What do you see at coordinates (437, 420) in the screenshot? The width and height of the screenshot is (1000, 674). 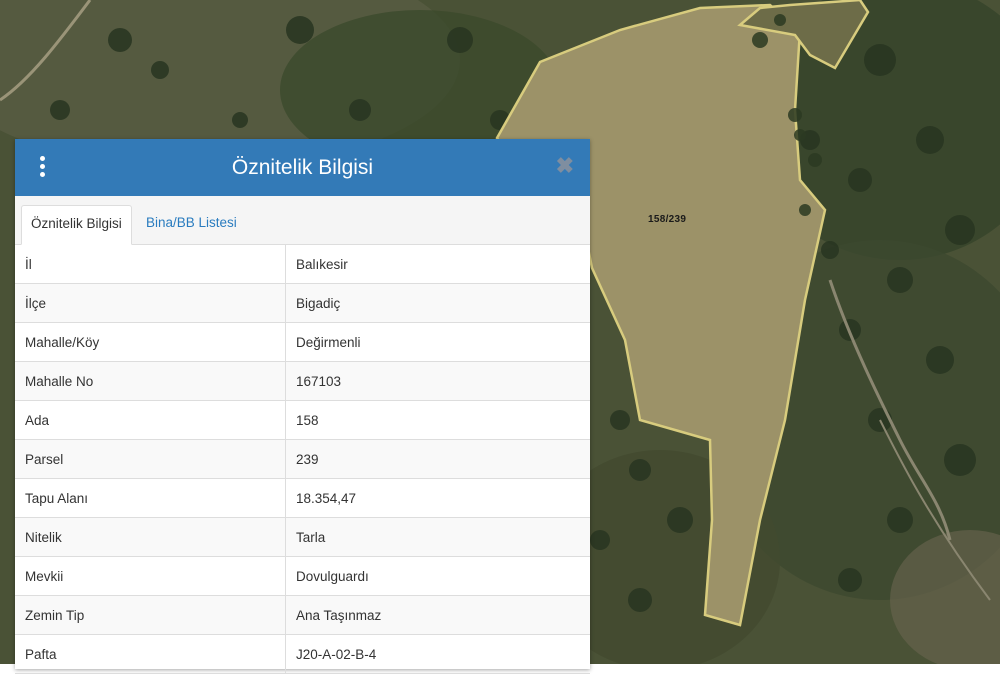 I see `attribute-value: 158` at bounding box center [437, 420].